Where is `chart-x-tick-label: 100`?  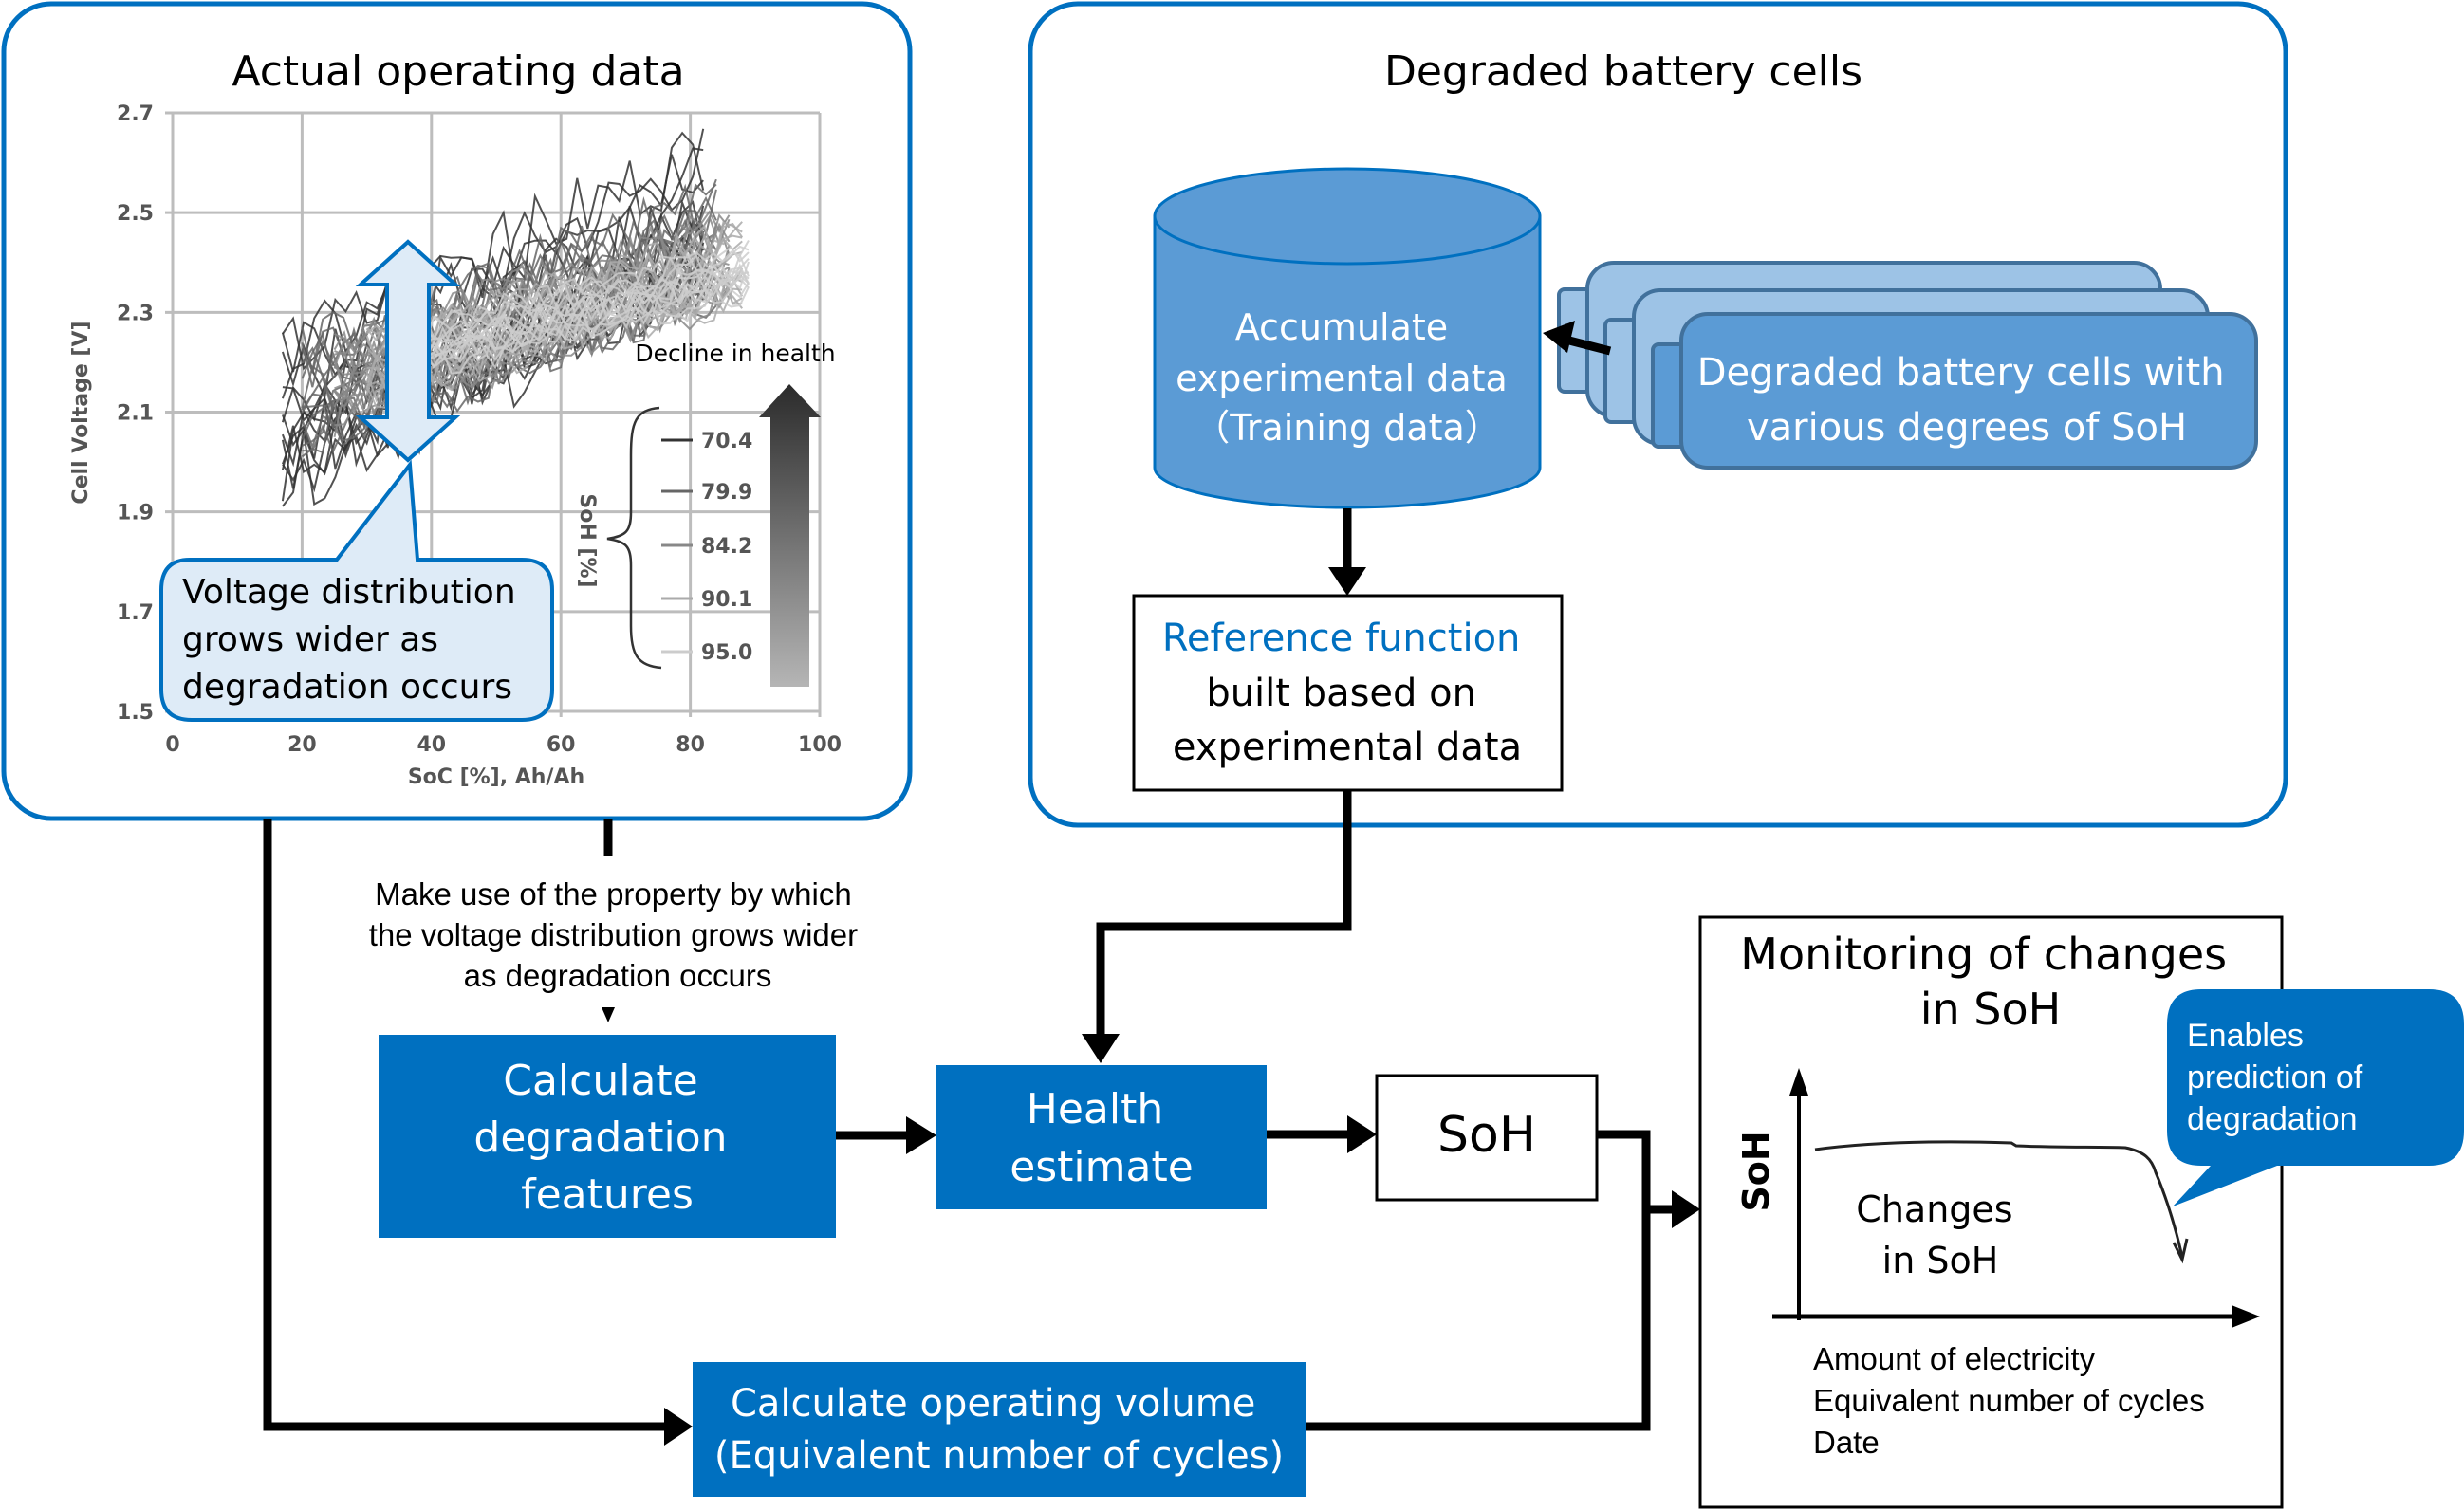
chart-x-tick-label: 100 is located at coordinates (820, 745).